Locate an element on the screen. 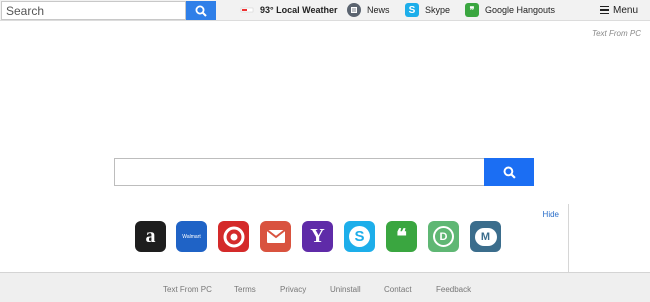 The height and width of the screenshot is (302, 650). pushbullet-shortcut: D is located at coordinates (443, 236).